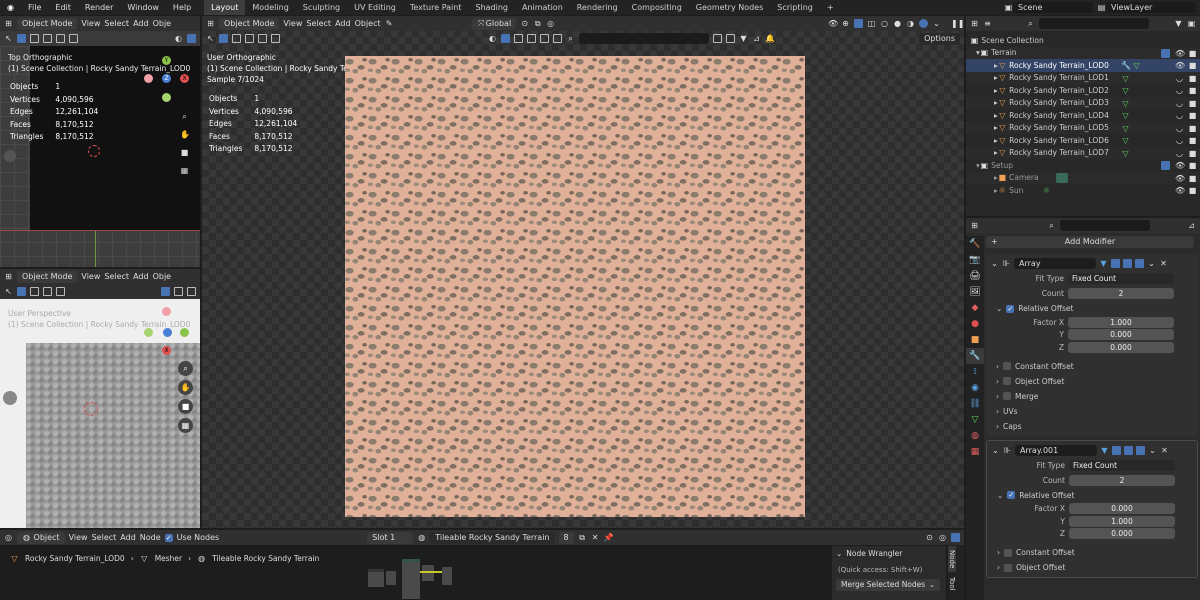 The height and width of the screenshot is (600, 1200). Describe the element at coordinates (421, 537) in the screenshot. I see `material-browse-icon: ◍` at that location.